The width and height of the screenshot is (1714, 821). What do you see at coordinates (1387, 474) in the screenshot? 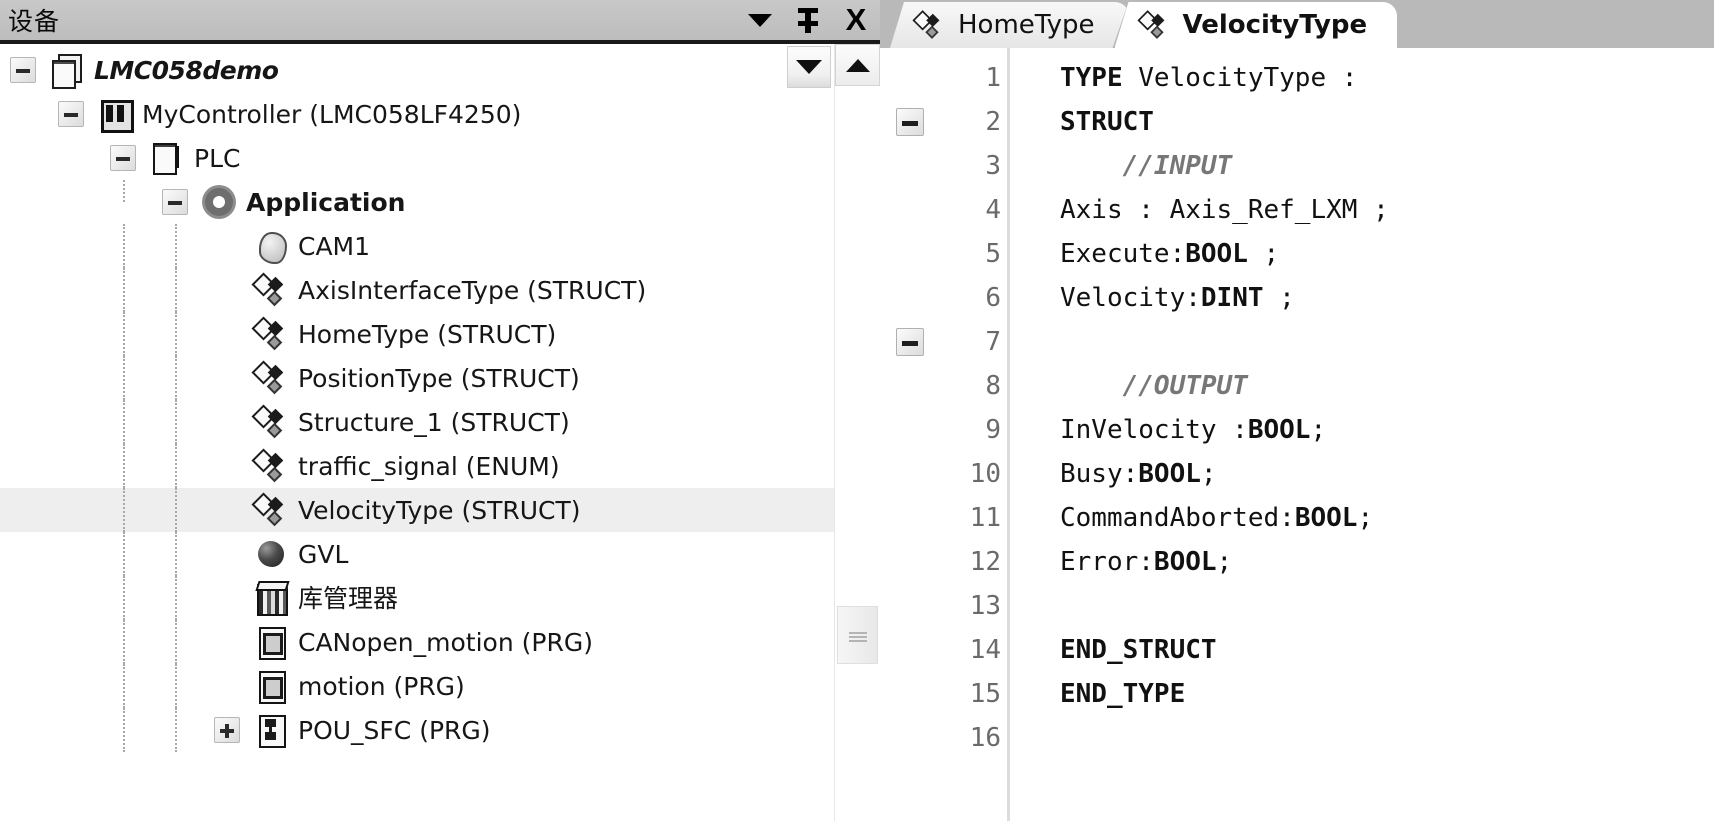
I see `code-line: Busy:BOOL;` at bounding box center [1387, 474].